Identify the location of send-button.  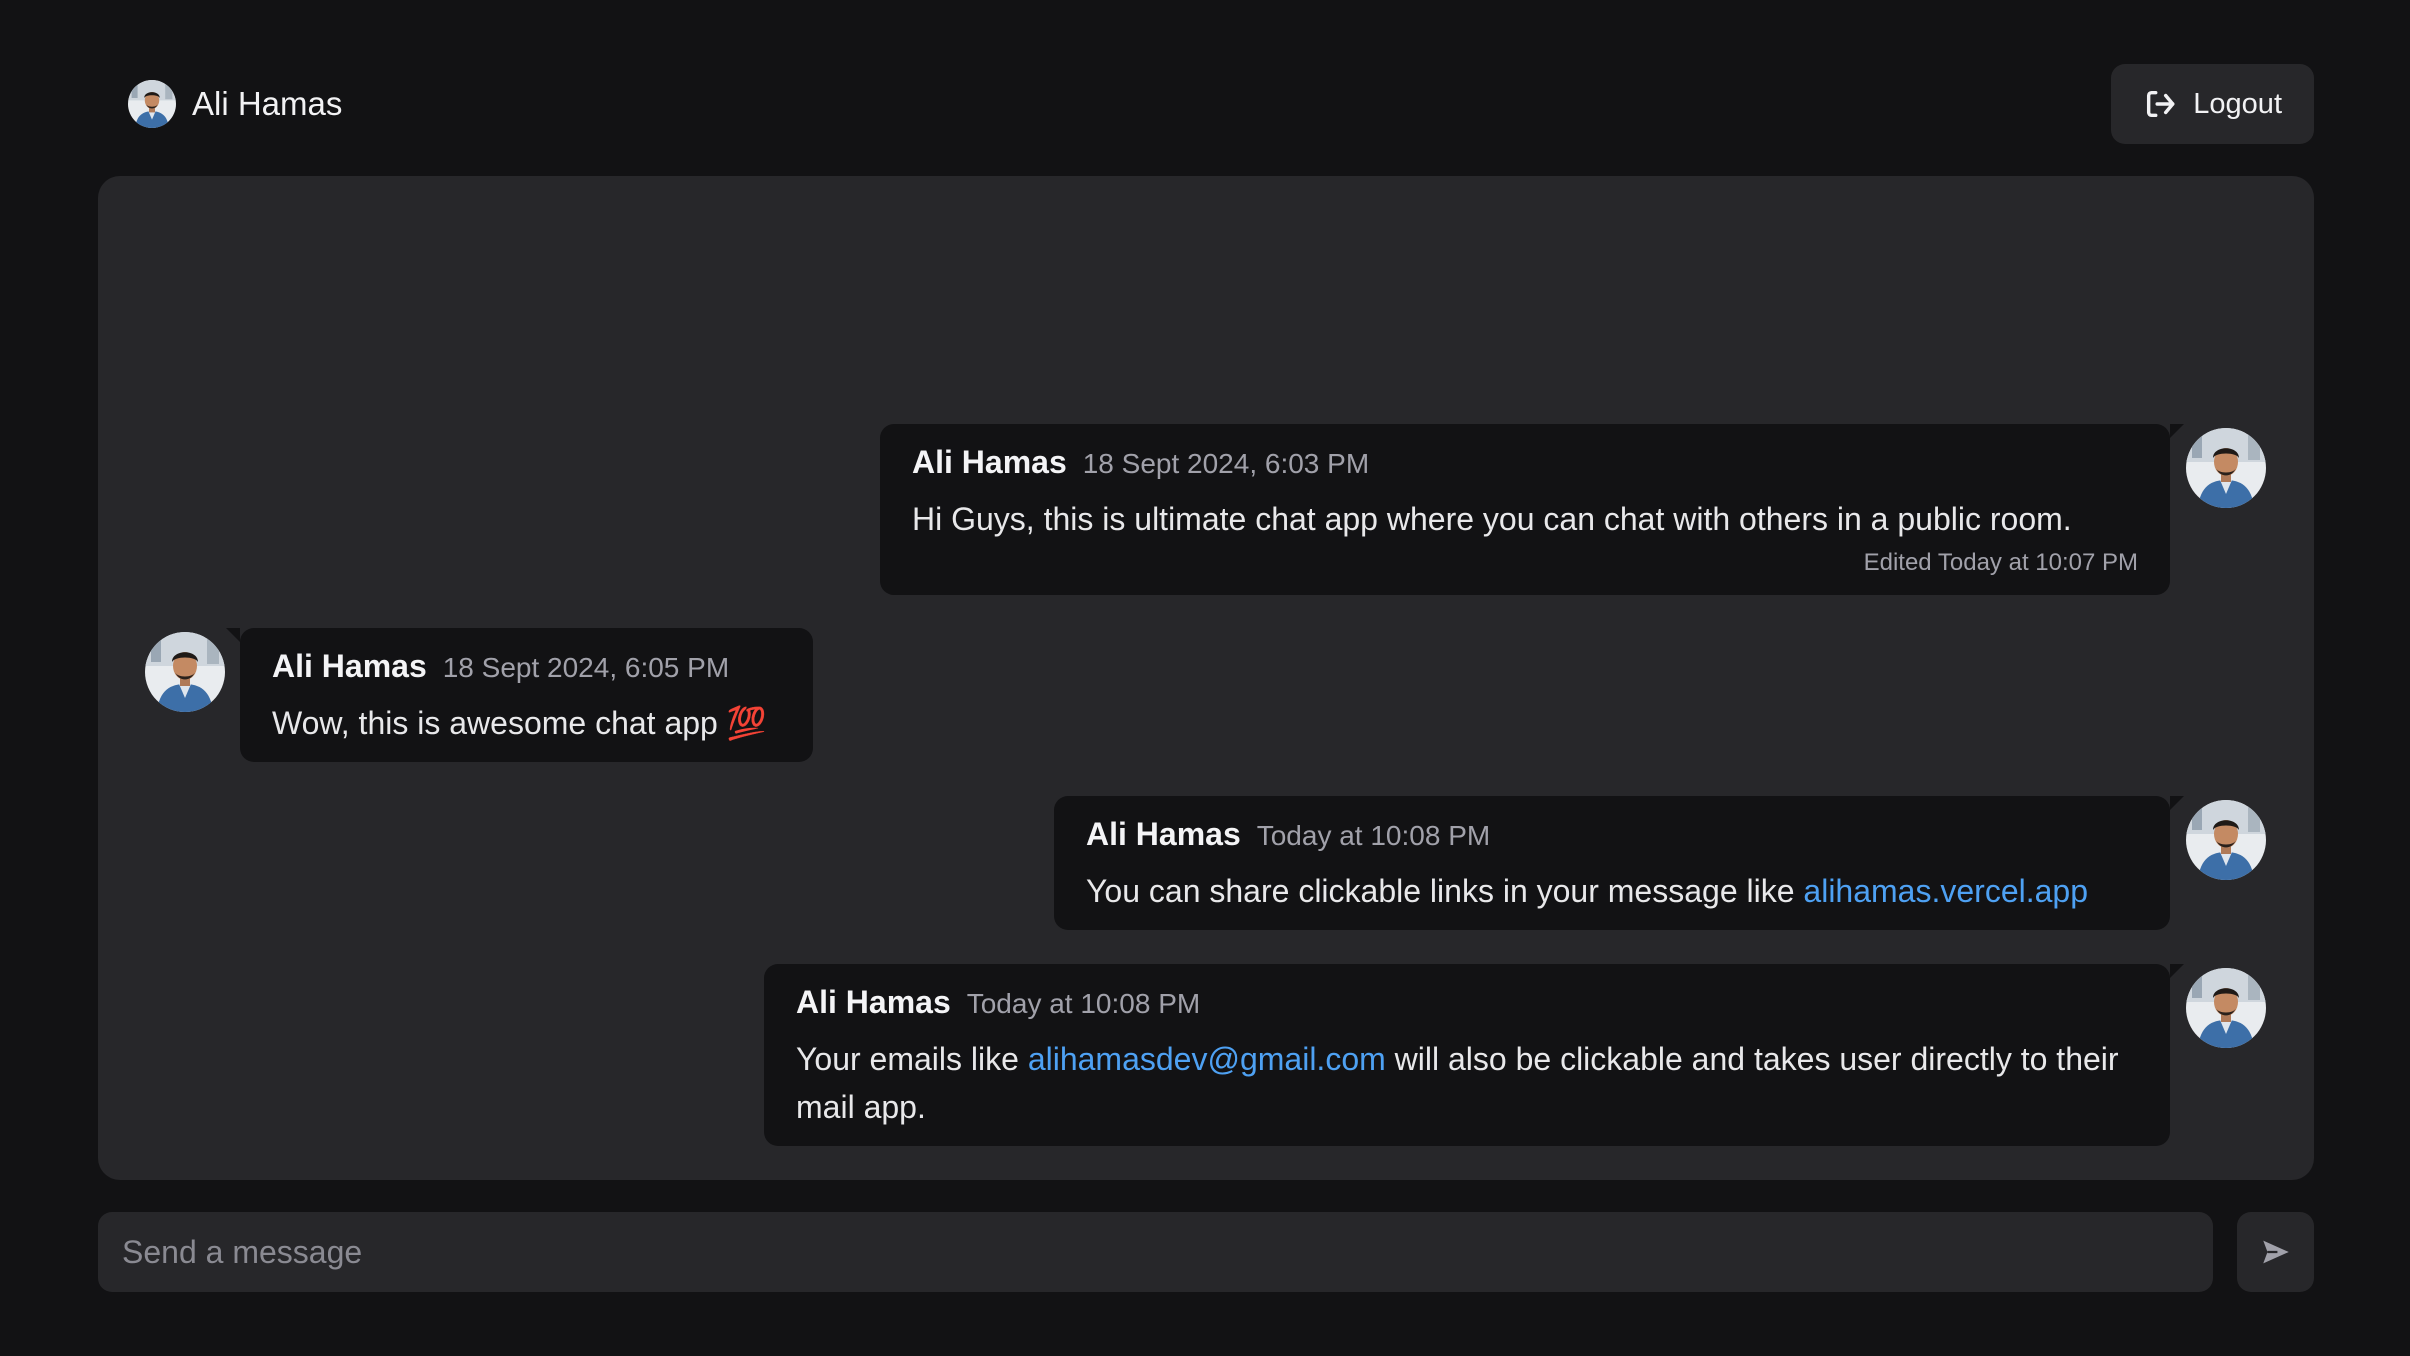
(2275, 1252).